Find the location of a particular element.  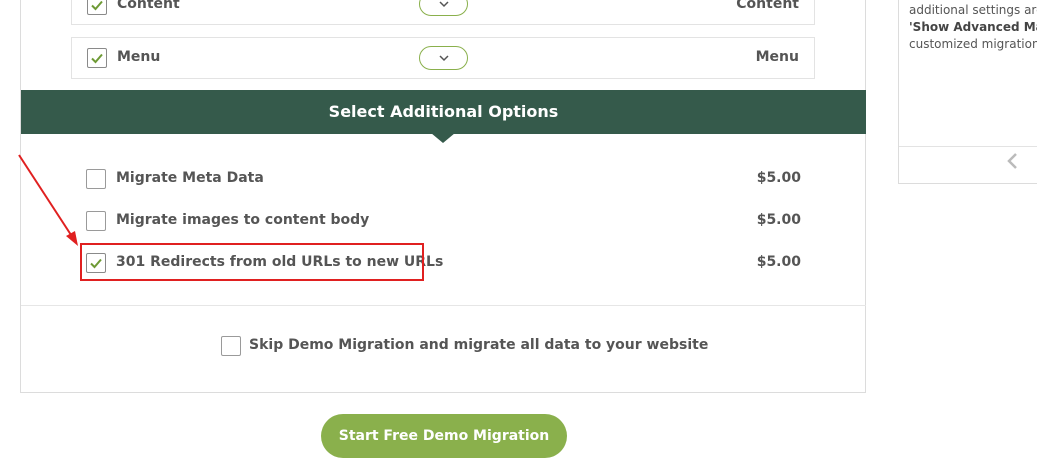

additional-options-header: Select Additional Options is located at coordinates (443, 112).